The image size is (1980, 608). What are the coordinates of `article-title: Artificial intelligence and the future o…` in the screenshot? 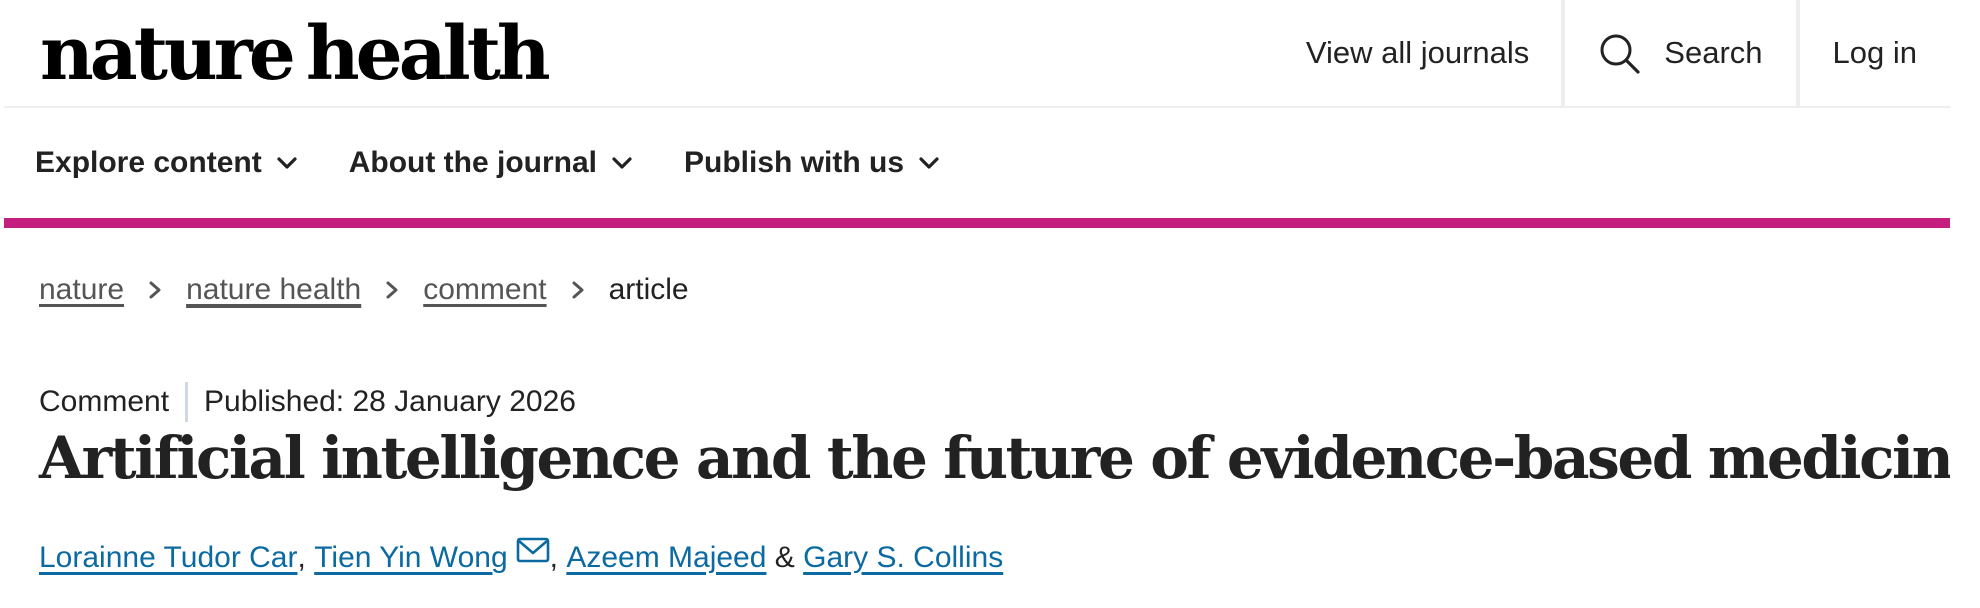 It's located at (1009, 458).